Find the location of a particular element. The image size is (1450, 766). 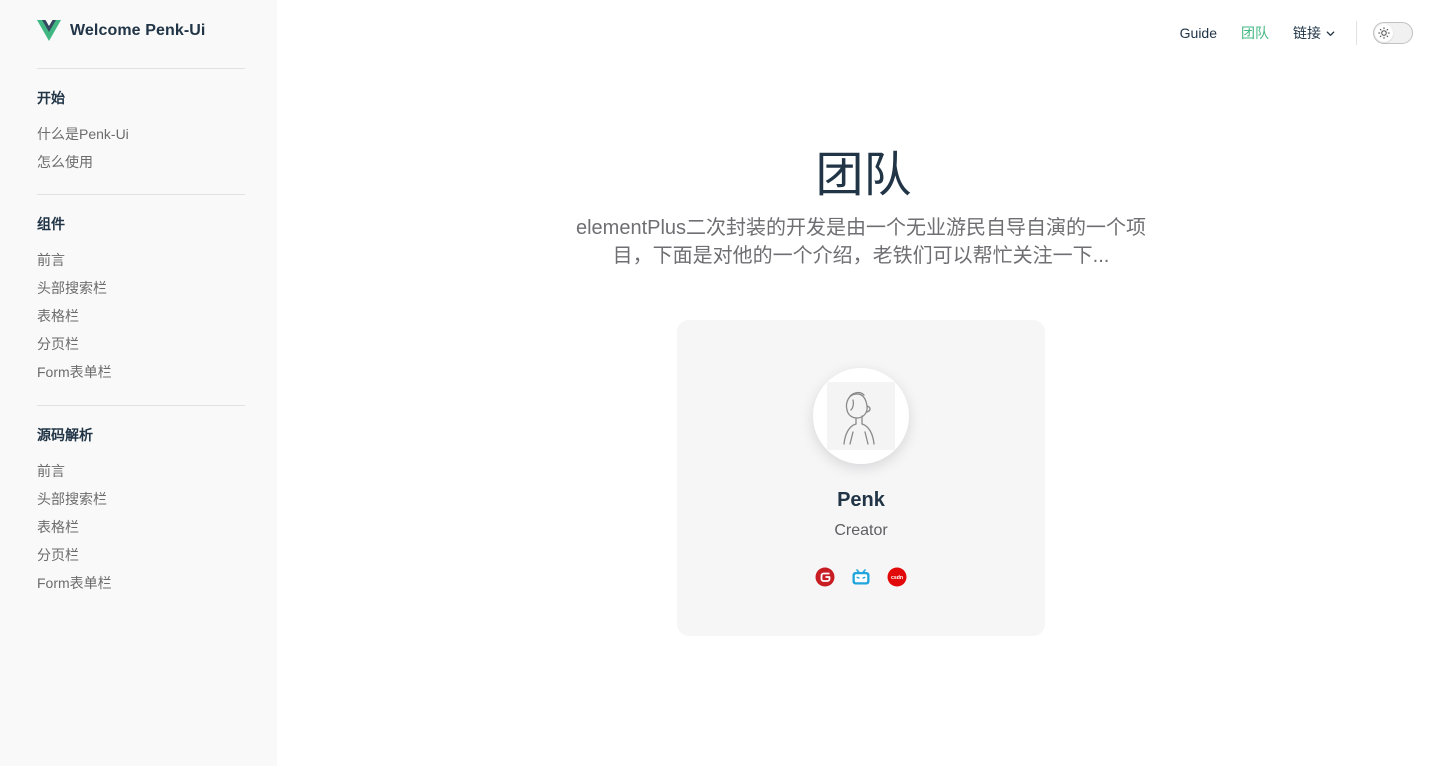

gitee-link is located at coordinates (825, 577).